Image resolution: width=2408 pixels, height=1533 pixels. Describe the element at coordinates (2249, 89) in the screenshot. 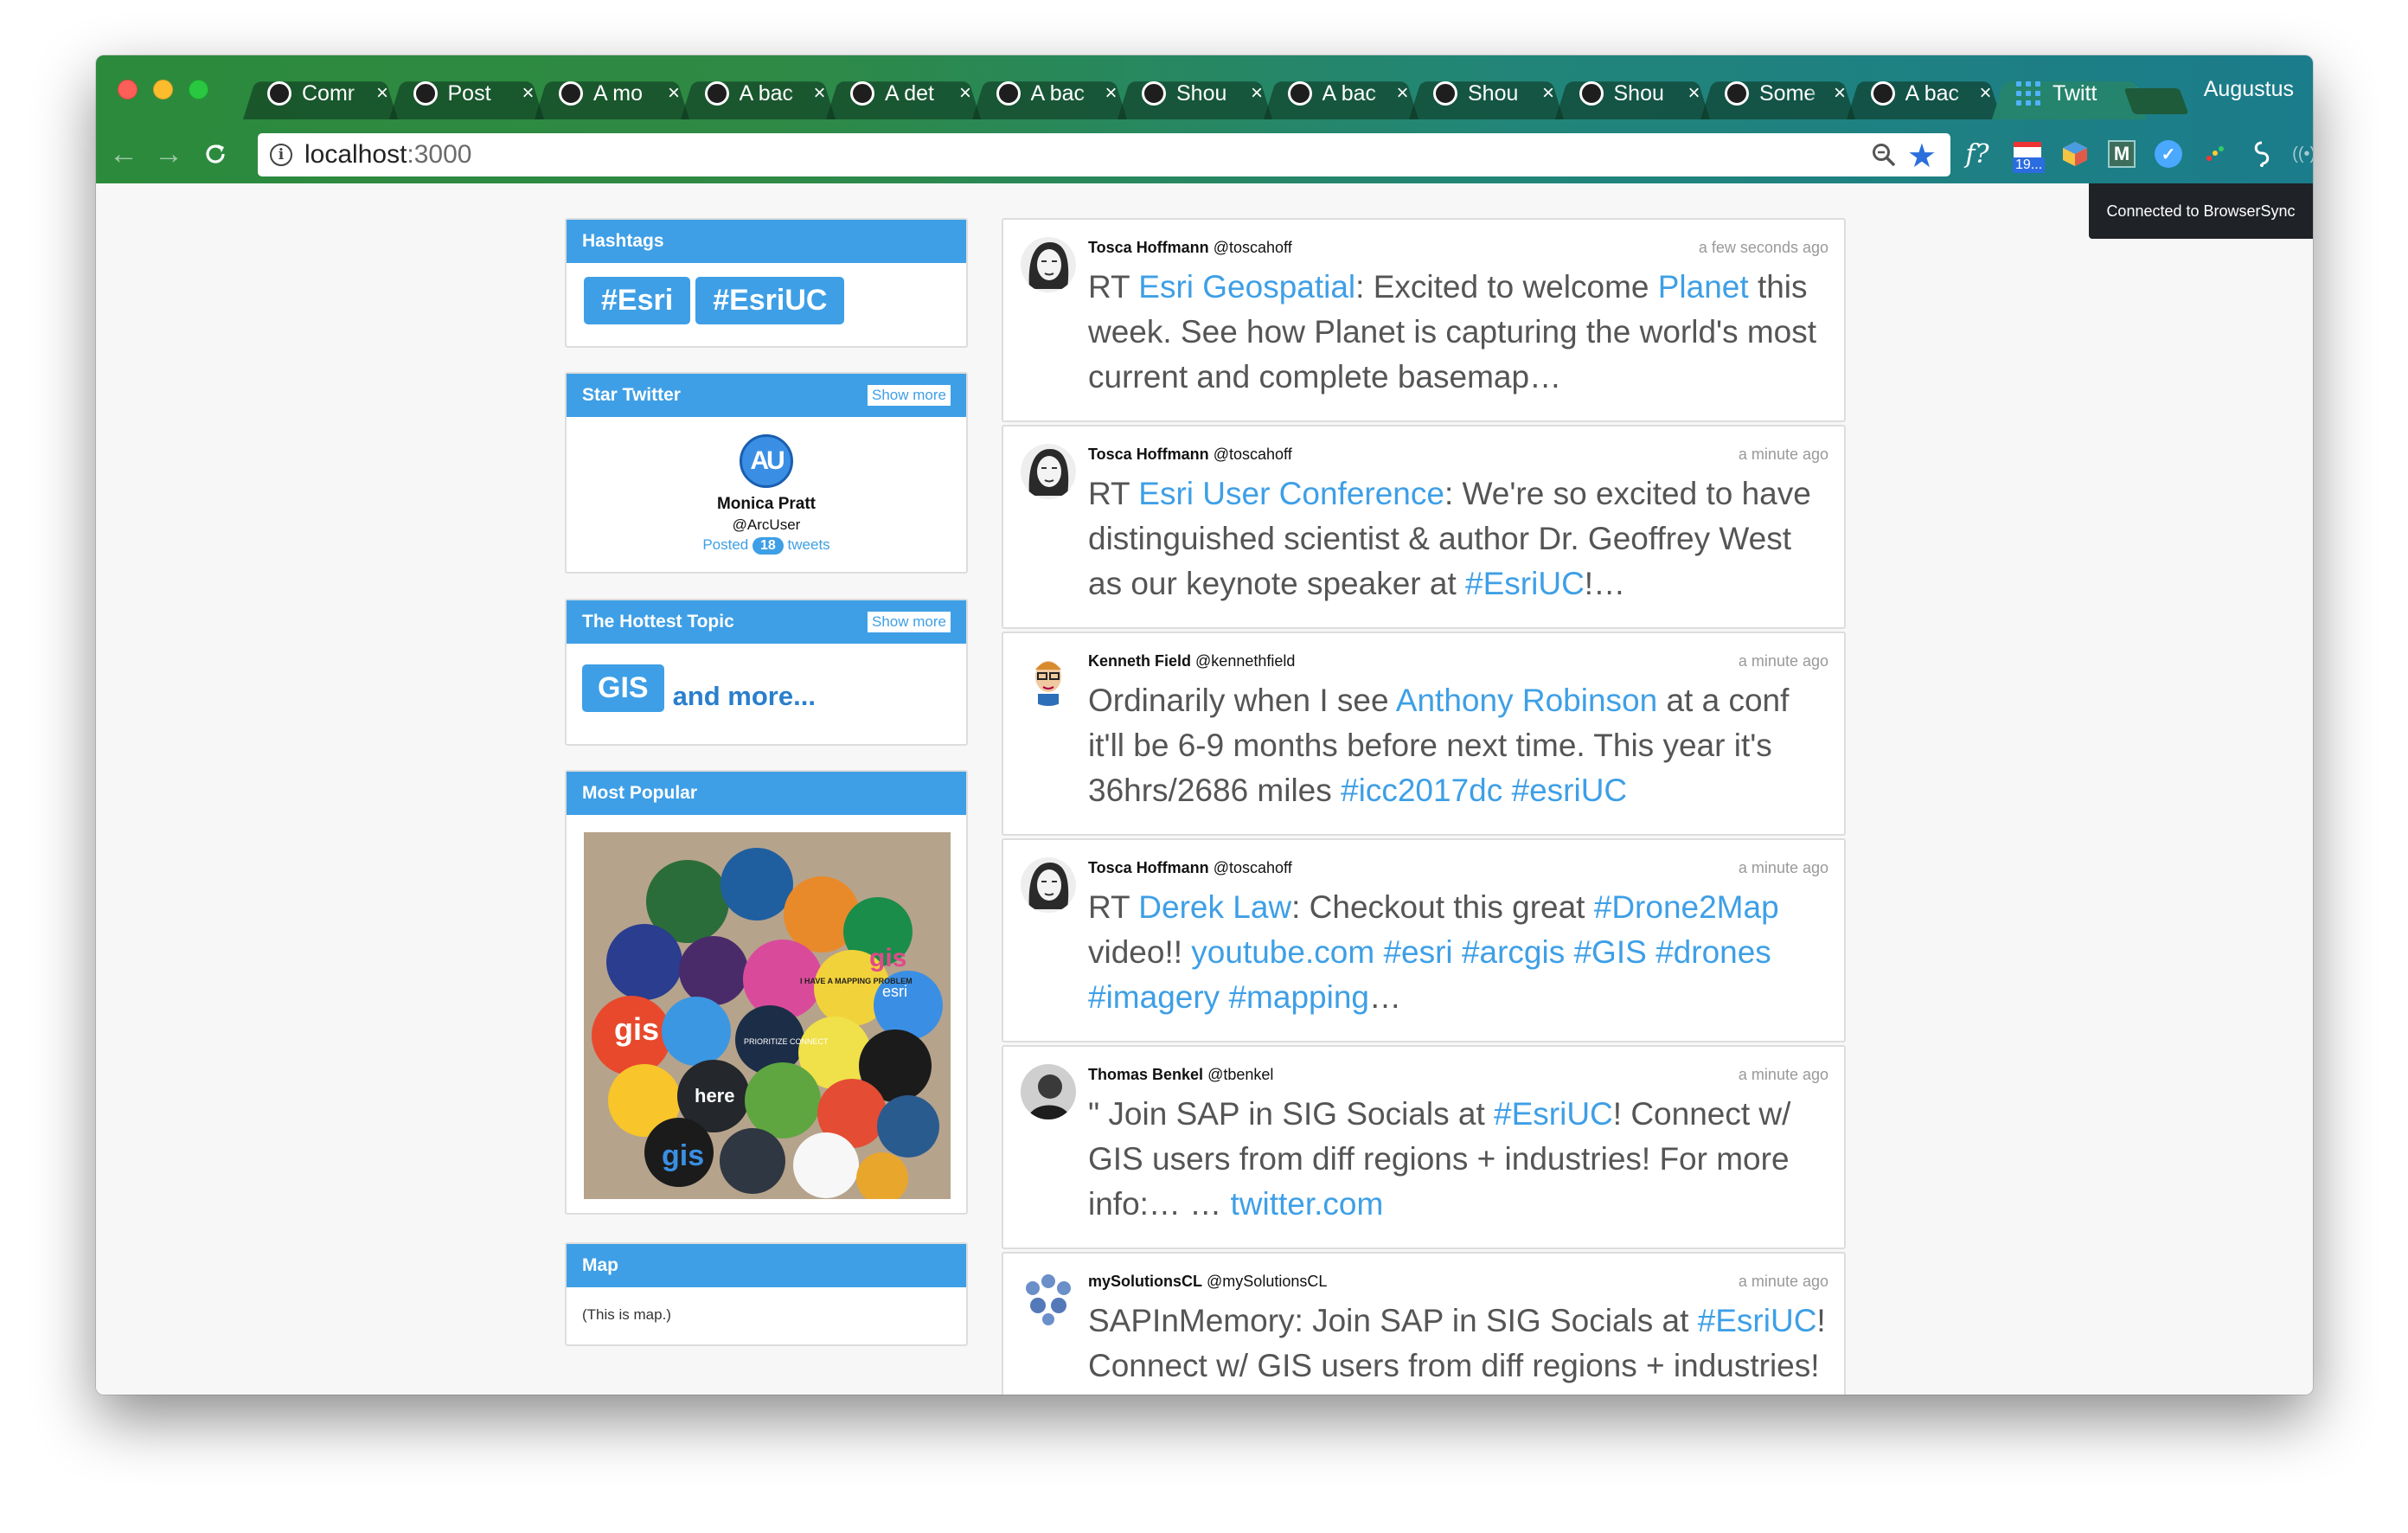

I see `profile-name: Augustus` at that location.